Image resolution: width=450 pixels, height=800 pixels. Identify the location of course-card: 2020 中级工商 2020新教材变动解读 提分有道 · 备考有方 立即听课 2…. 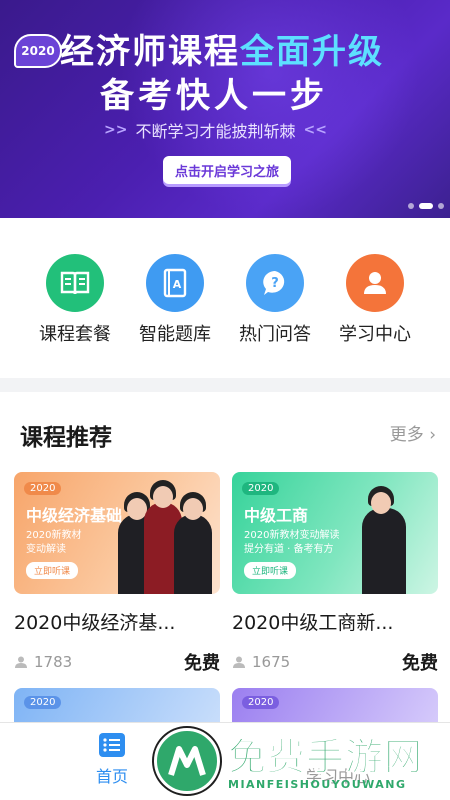
(335, 573).